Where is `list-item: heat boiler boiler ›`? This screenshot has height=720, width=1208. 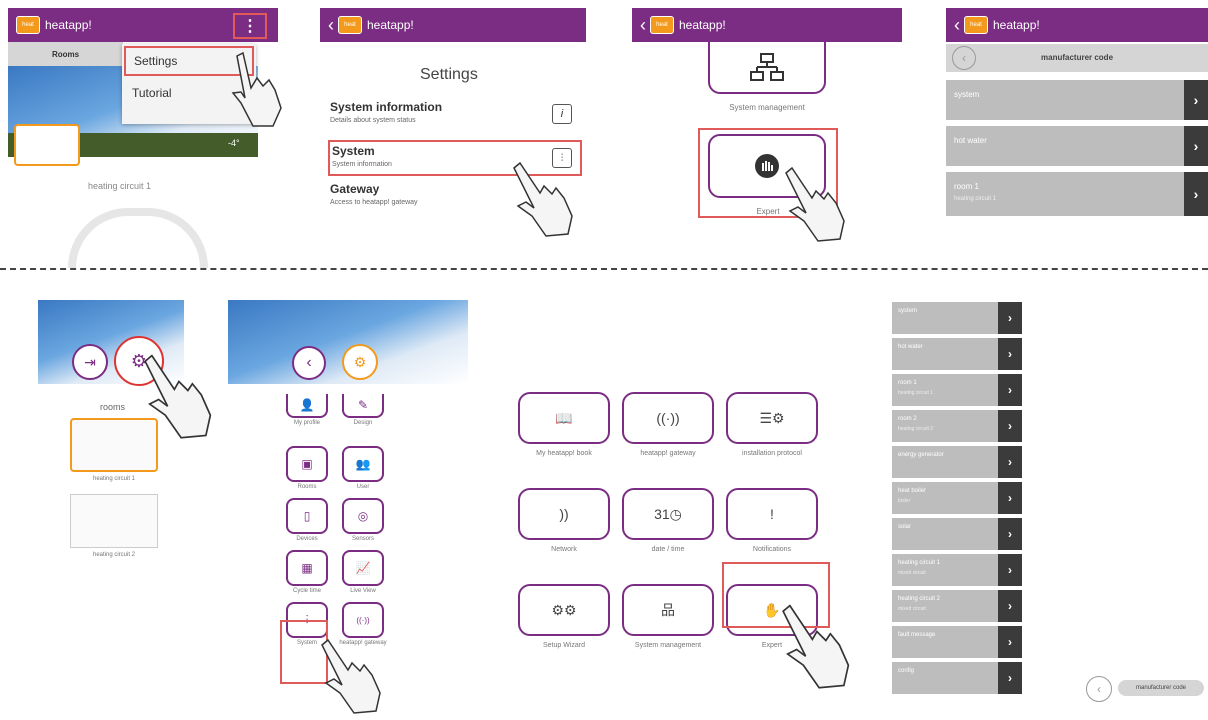
list-item: heat boiler boiler › is located at coordinates (957, 498).